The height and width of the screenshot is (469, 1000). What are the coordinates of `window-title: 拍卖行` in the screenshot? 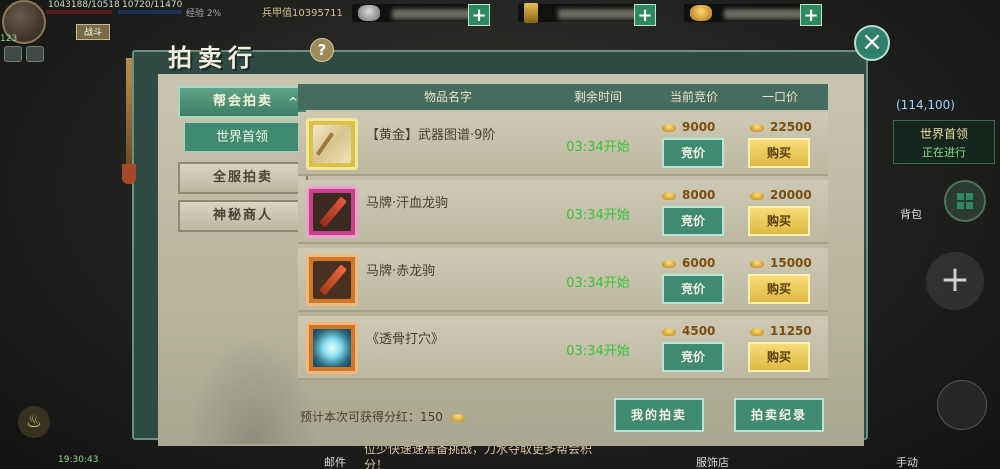 It's located at (213, 57).